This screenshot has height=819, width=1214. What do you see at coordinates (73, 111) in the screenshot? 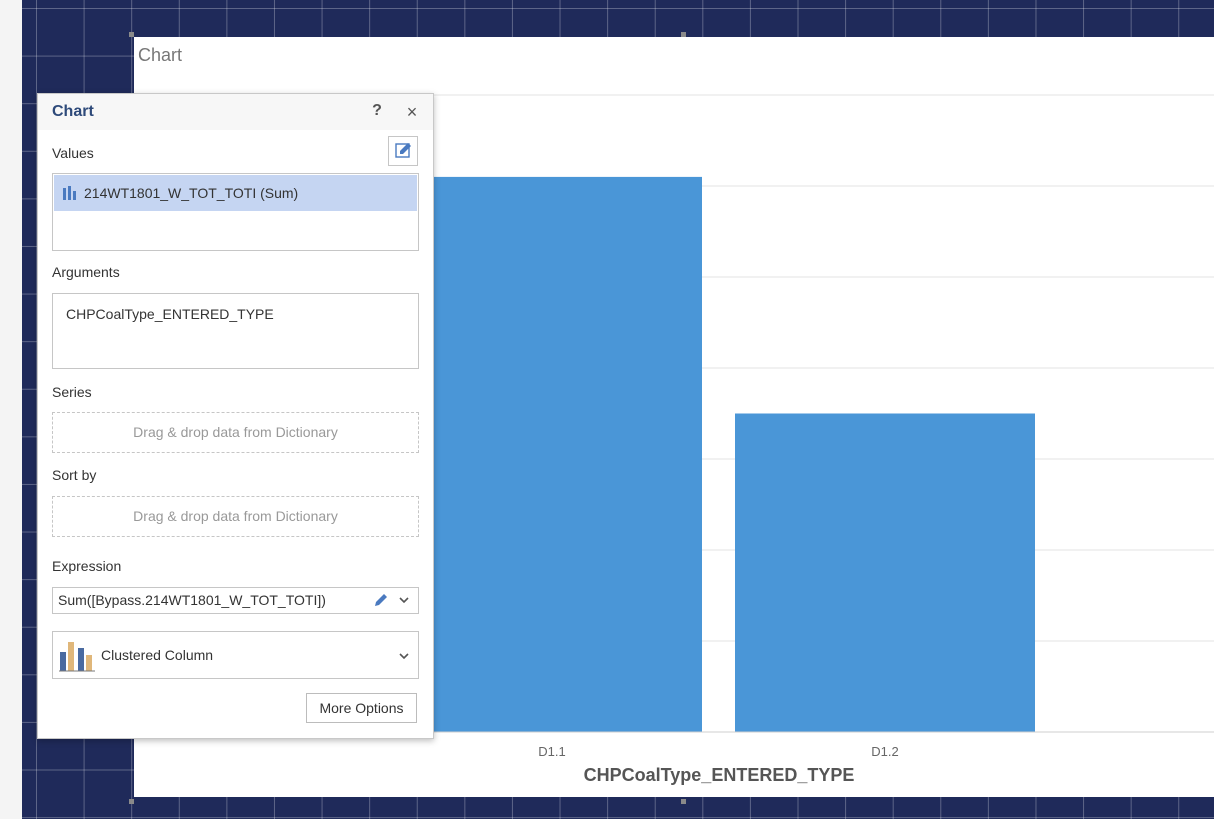
I see `panel-title: Chart` at bounding box center [73, 111].